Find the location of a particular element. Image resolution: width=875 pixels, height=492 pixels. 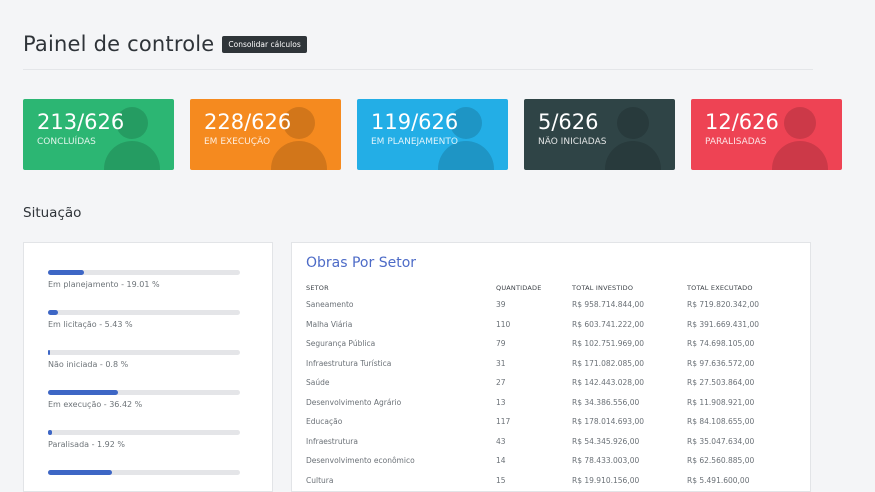

header-divider is located at coordinates (418, 69).